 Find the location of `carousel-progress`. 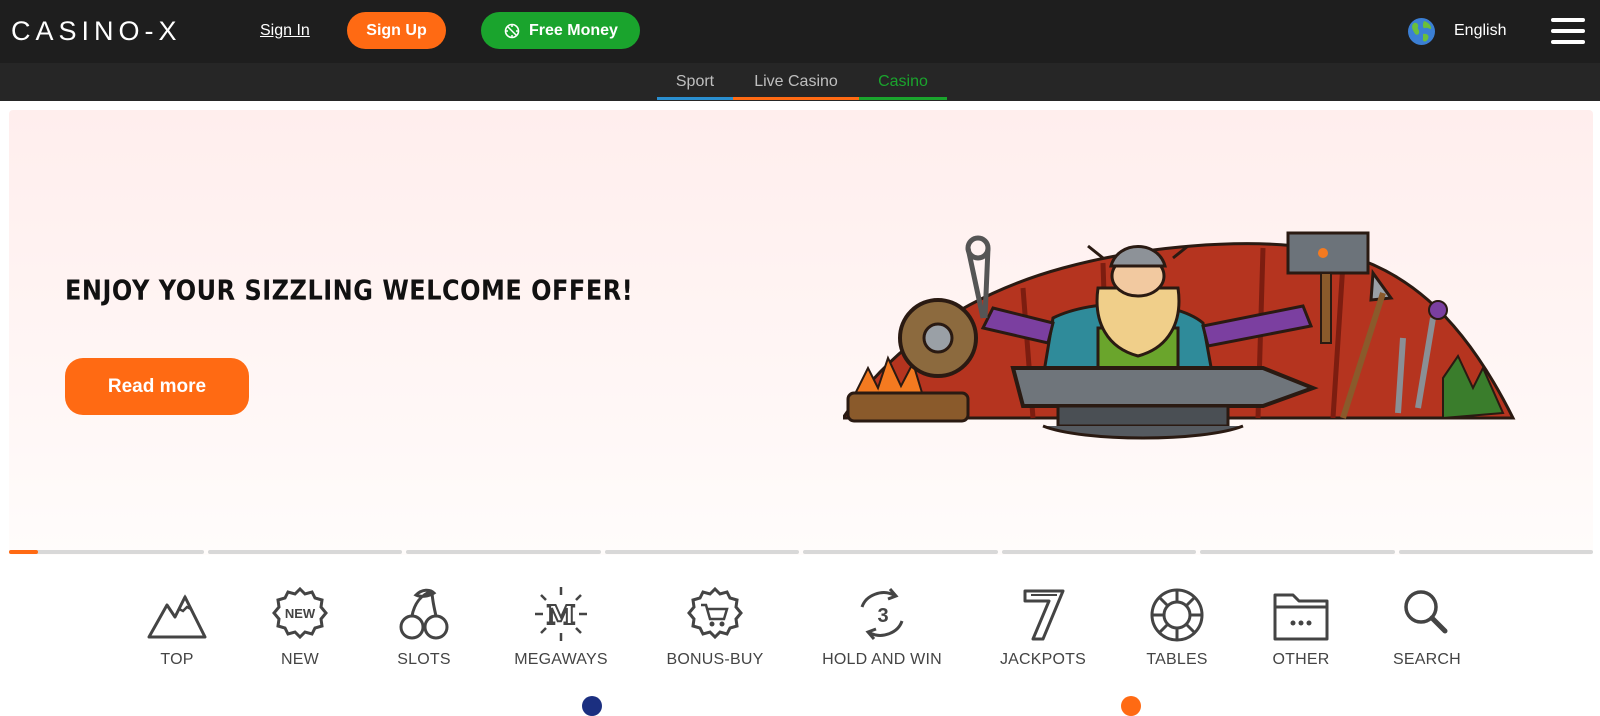

carousel-progress is located at coordinates (801, 552).